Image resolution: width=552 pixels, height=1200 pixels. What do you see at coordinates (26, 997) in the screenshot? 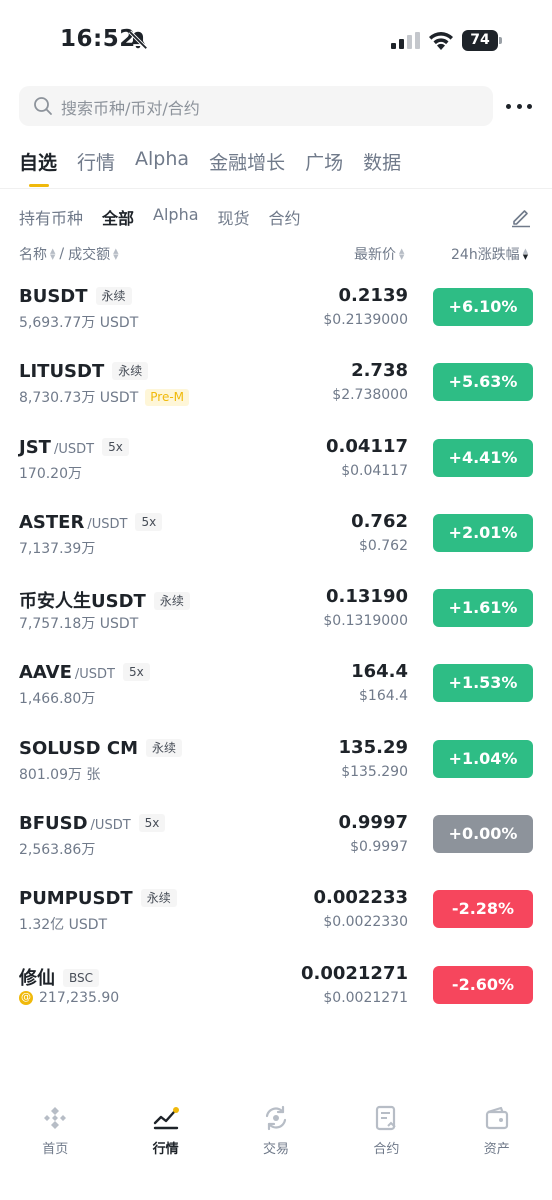
I see `alpha-coin-icon: @` at bounding box center [26, 997].